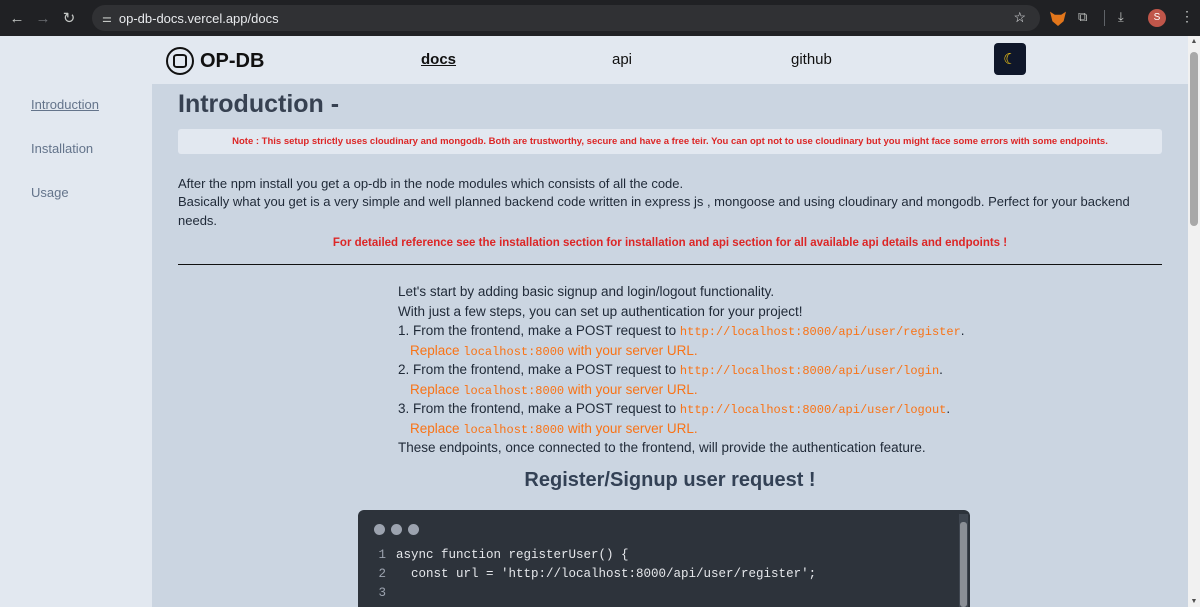  I want to click on scroll-down-arrow-icon: ▼, so click(1194, 601).